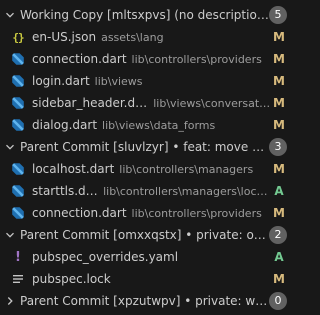 This screenshot has height=315, width=320. What do you see at coordinates (278, 235) in the screenshot?
I see `change-count-badge: 2` at bounding box center [278, 235].